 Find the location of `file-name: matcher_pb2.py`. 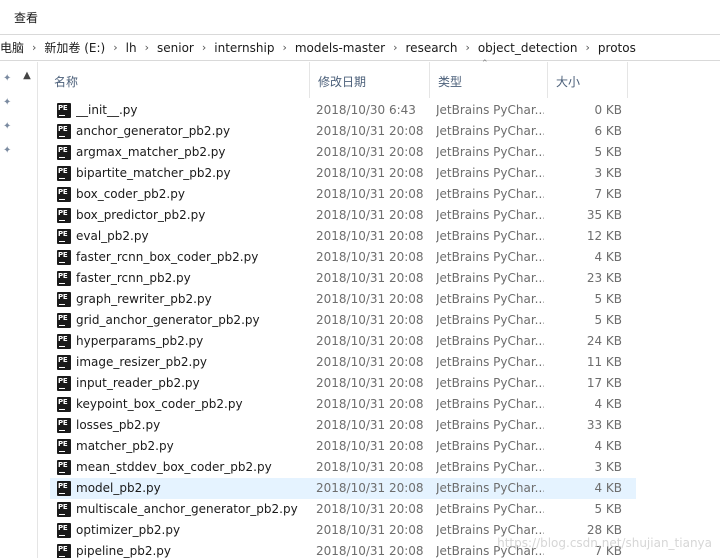

file-name: matcher_pb2.py is located at coordinates (125, 446).